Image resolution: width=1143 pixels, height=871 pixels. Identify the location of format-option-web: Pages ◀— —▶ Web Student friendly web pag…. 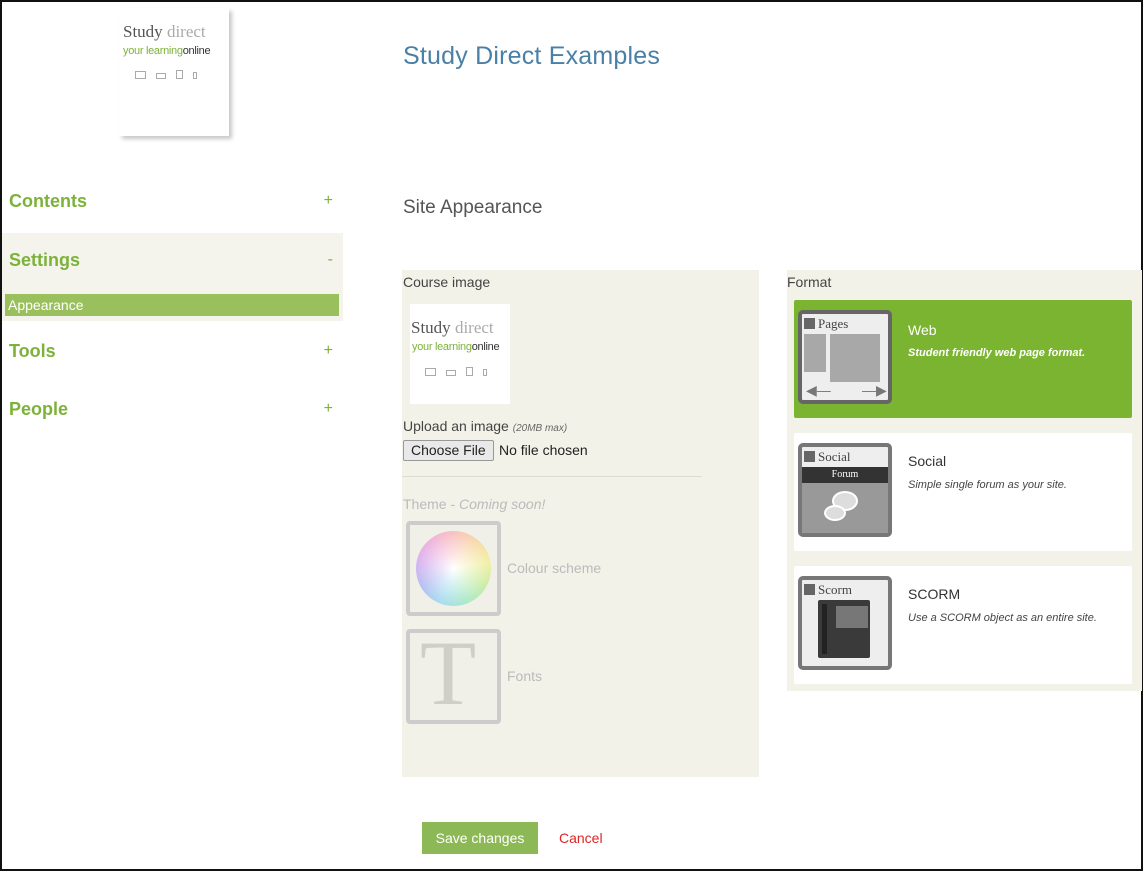
(963, 359).